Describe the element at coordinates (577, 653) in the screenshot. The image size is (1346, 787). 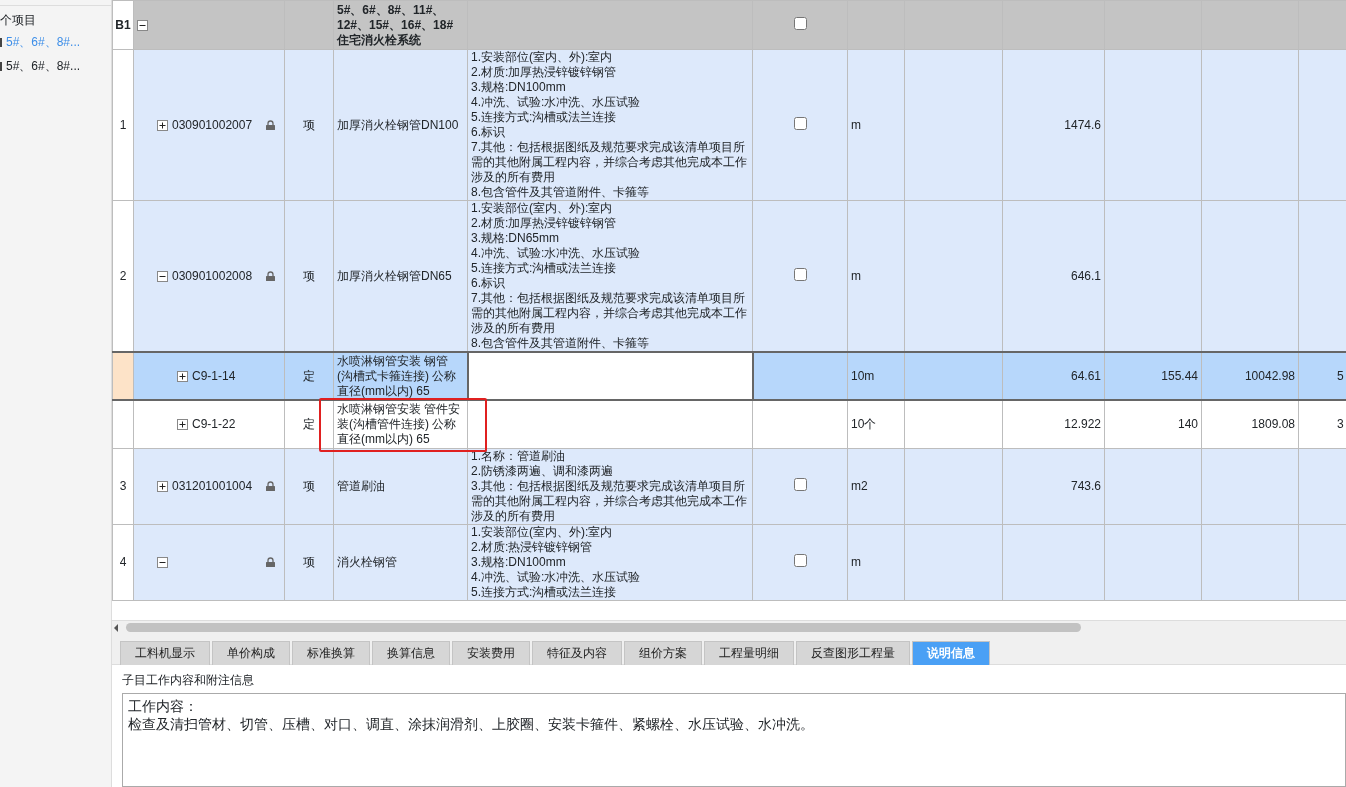
I see `panel-tab: 特征及内容` at that location.